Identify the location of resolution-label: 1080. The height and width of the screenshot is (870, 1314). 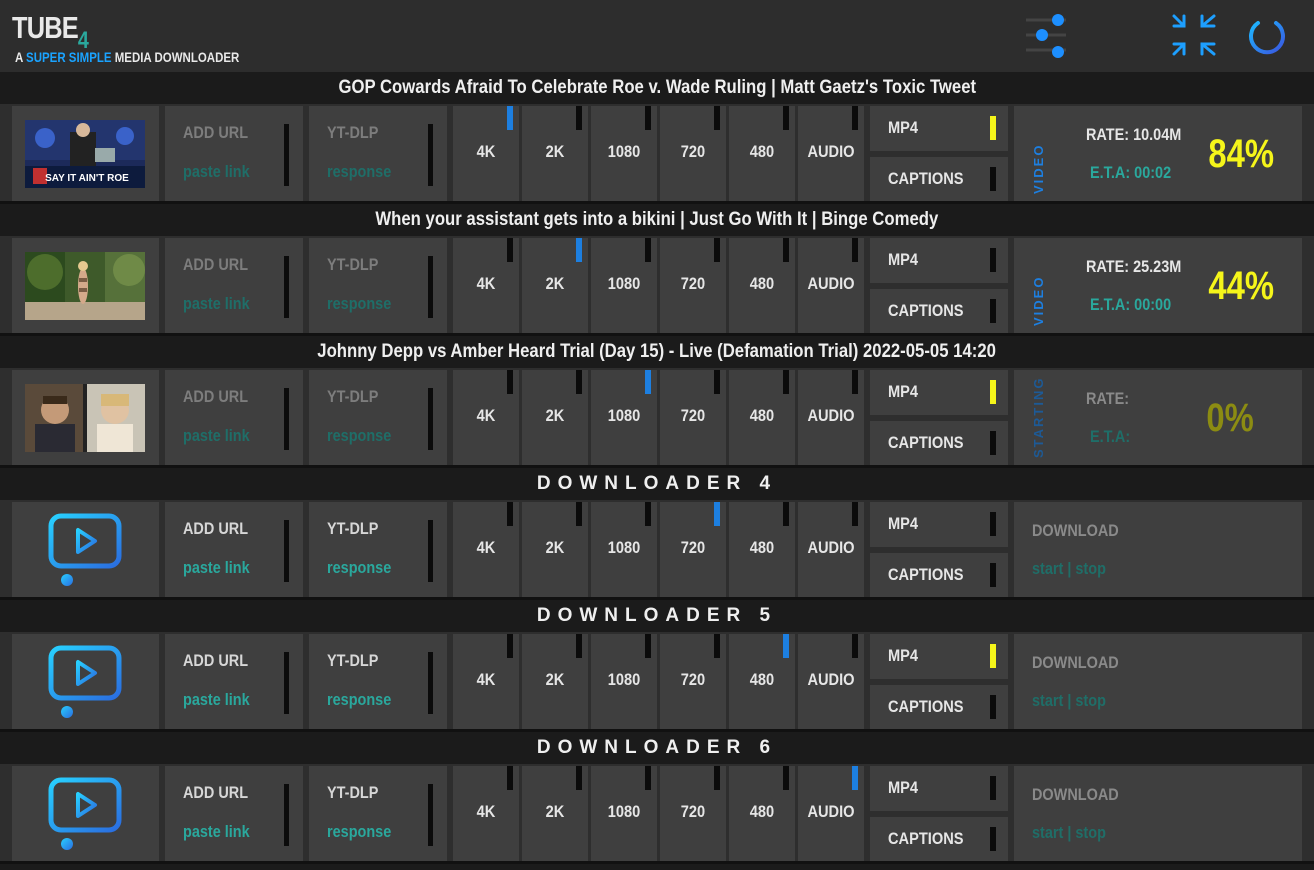
(624, 679).